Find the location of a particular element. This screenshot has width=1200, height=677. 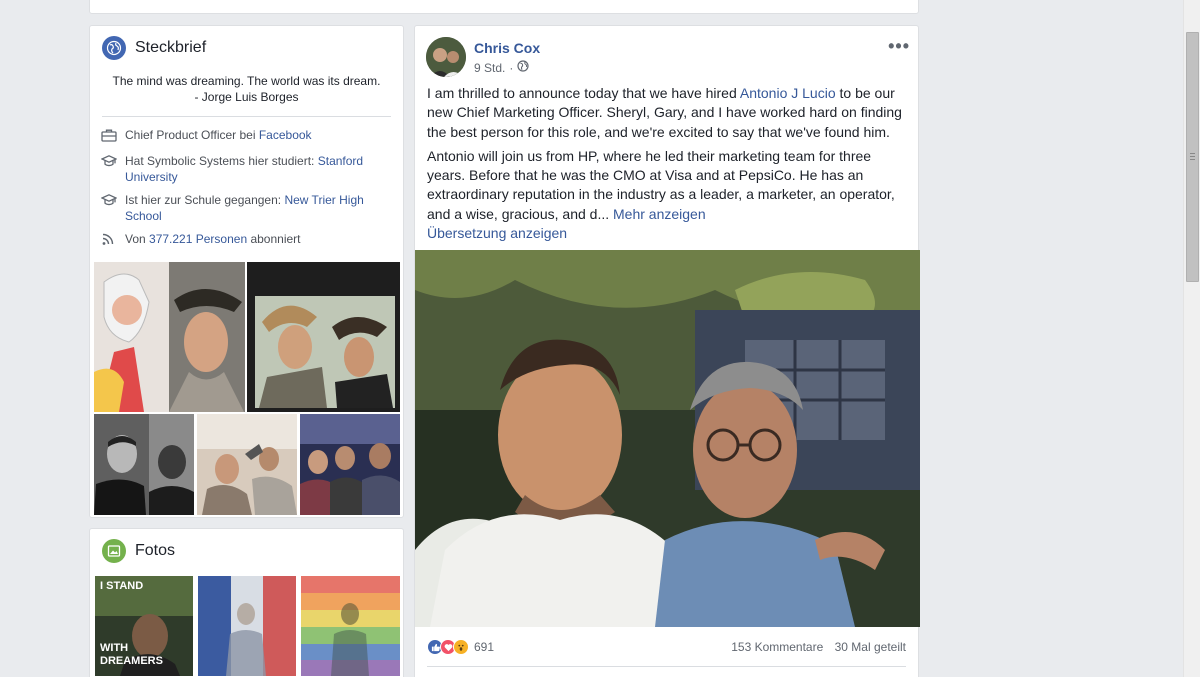

intro-item-text: Ist hier zur Schule gegangen: is located at coordinates (205, 200).